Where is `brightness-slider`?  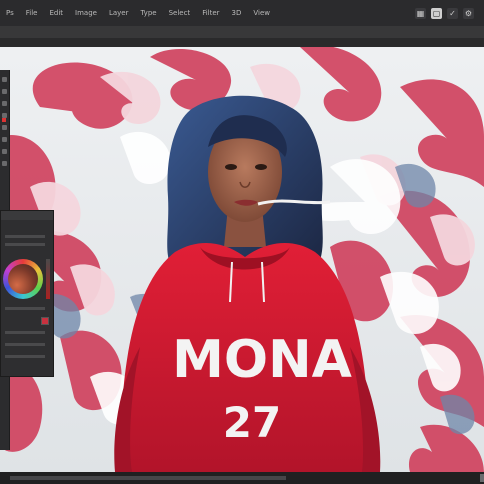 brightness-slider is located at coordinates (48, 279).